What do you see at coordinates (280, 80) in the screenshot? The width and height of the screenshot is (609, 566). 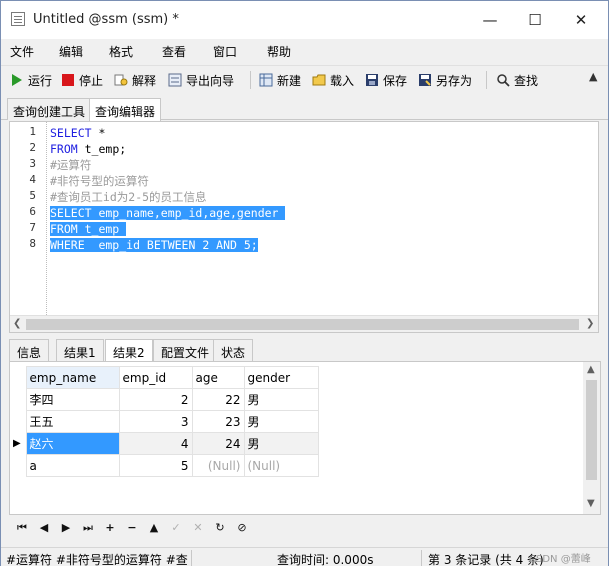 I see `new-button: 新建` at bounding box center [280, 80].